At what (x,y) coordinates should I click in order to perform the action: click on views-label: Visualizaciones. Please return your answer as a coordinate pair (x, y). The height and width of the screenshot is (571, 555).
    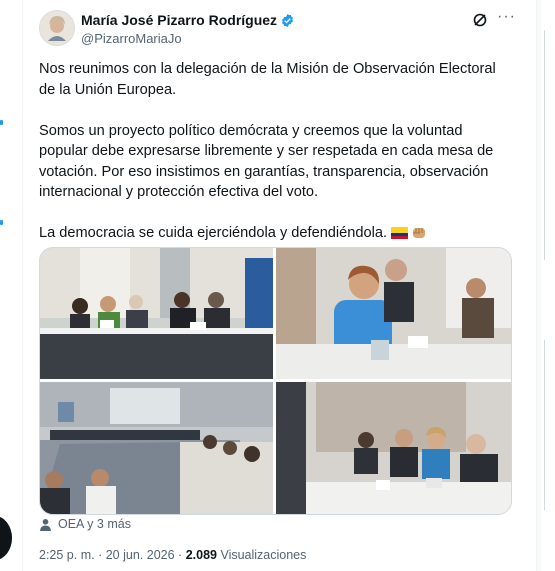
    Looking at the image, I should click on (263, 555).